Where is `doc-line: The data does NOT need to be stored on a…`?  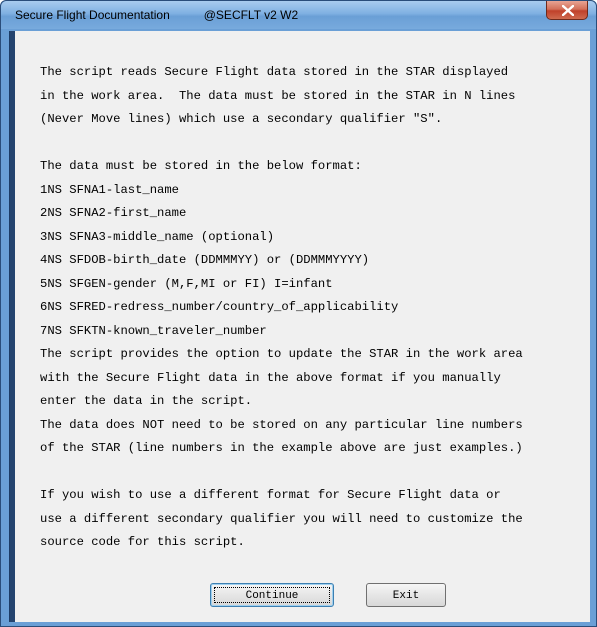 doc-line: The data does NOT need to be stored on a… is located at coordinates (281, 424).